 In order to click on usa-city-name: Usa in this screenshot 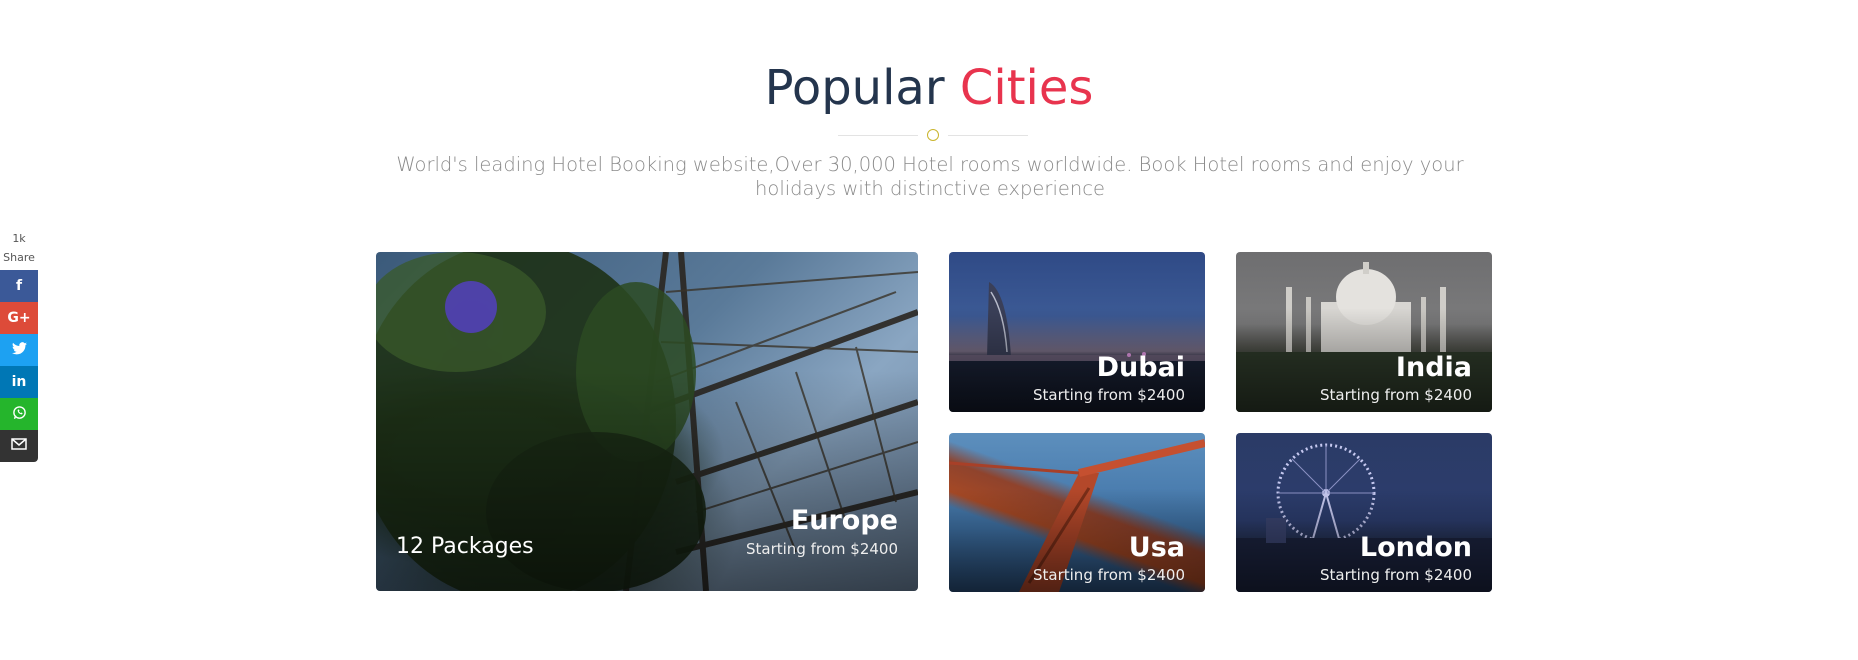, I will do `click(1156, 547)`.